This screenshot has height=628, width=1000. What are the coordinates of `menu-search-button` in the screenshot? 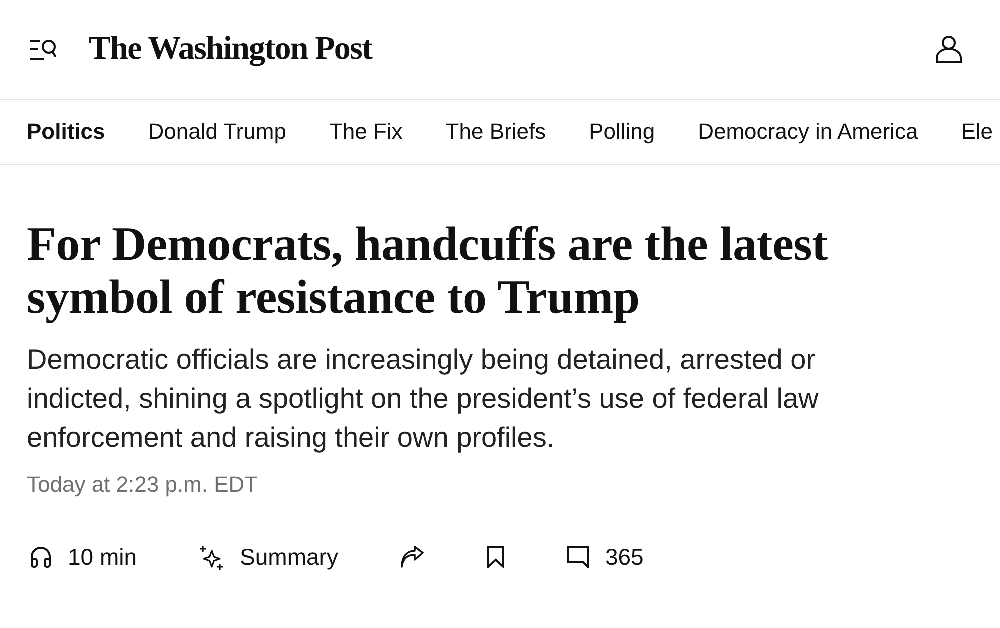 It's located at (43, 49).